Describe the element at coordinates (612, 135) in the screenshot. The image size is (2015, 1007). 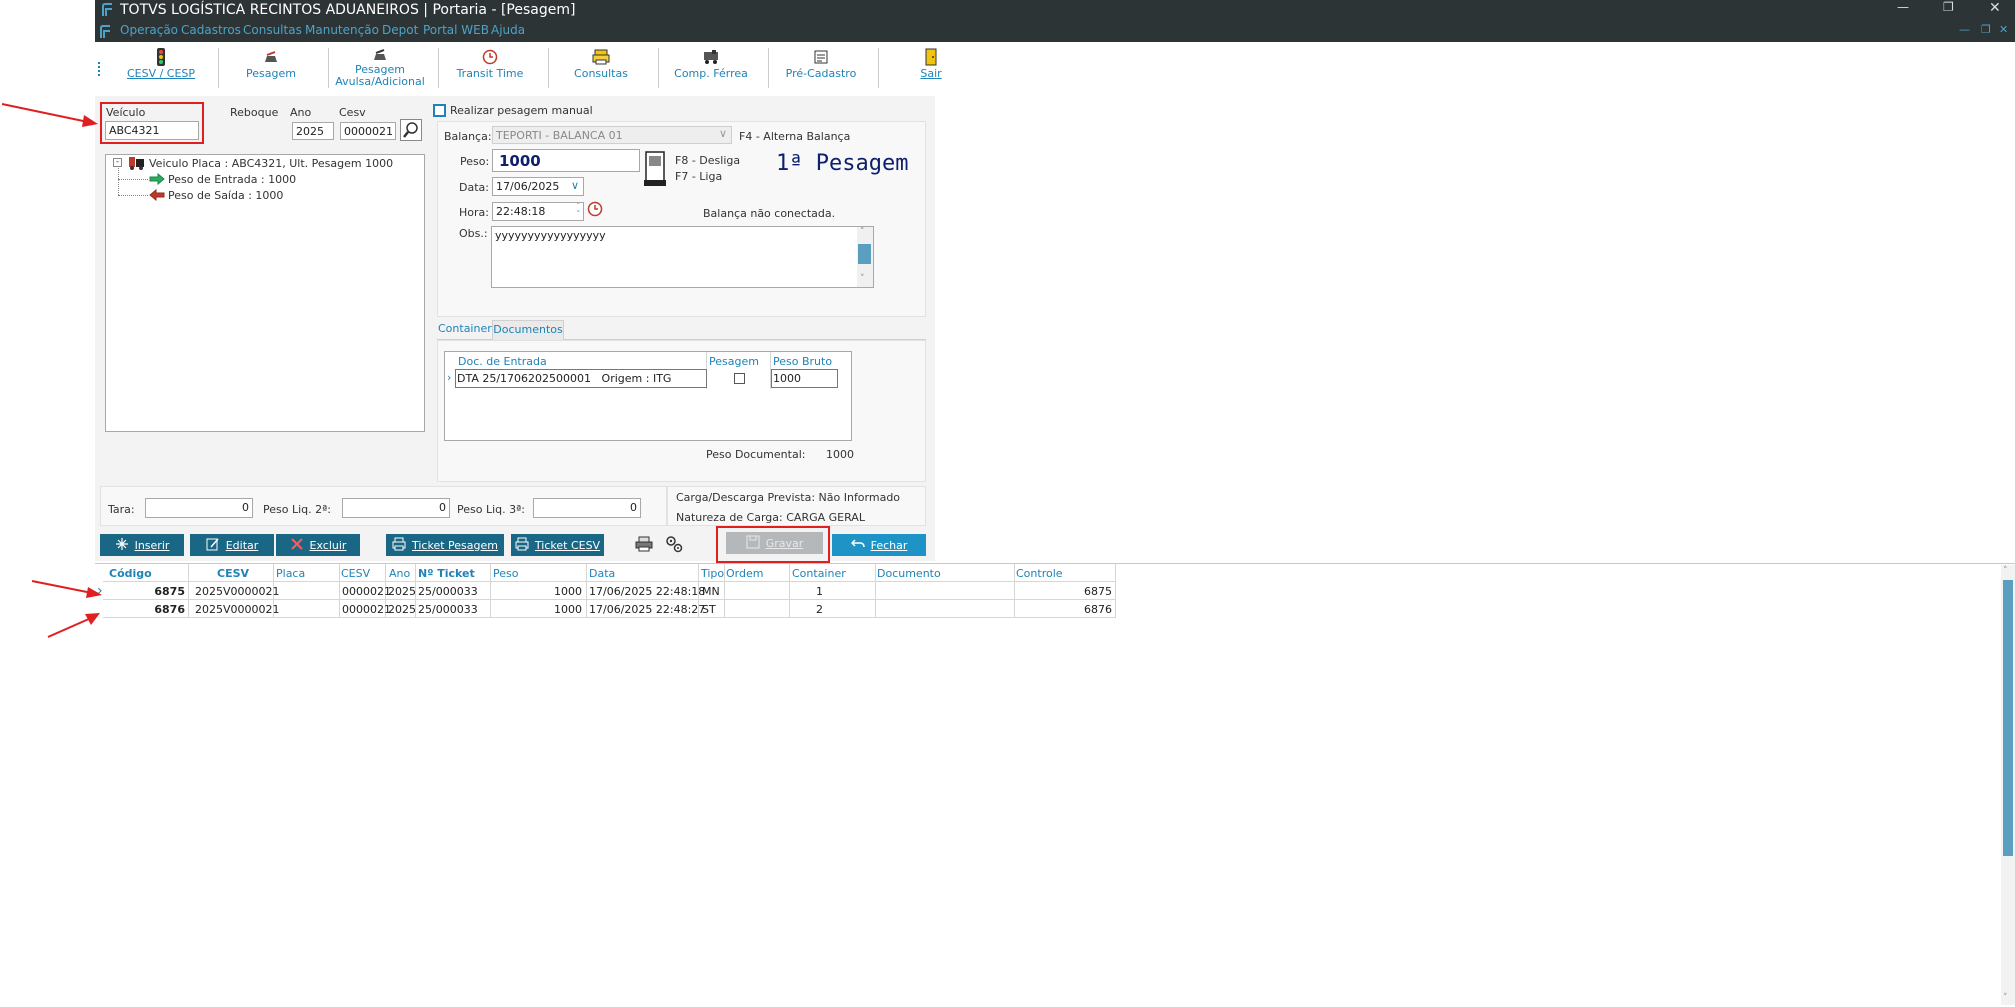
I see `balanca-select: TEPORTI - BALANCA 01 ∨` at that location.